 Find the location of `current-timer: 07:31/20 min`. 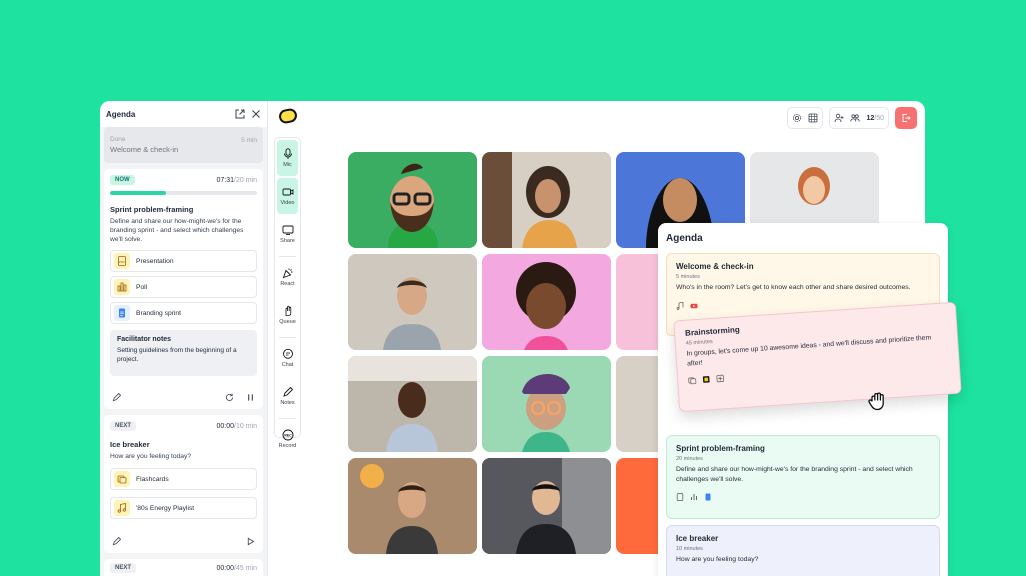

current-timer: 07:31/20 min is located at coordinates (237, 180).